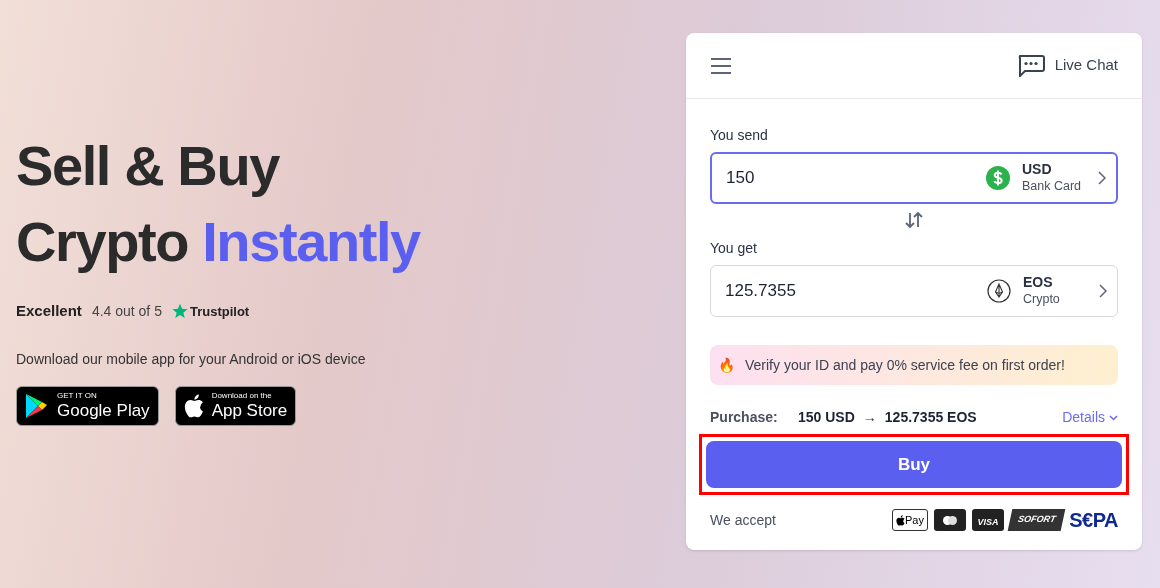 The image size is (1160, 588). I want to click on trustpilot-logo: Trustpilot, so click(210, 311).